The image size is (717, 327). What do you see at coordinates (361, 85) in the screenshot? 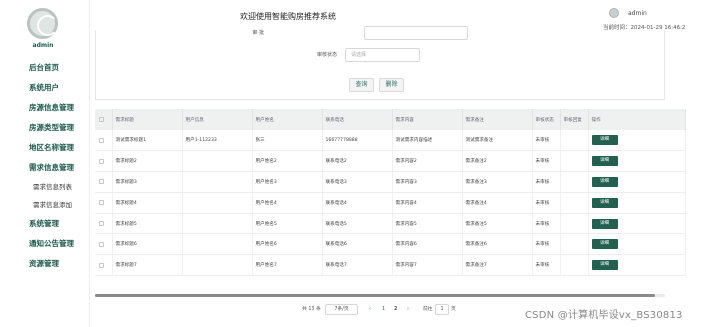
I see `search-button: 查询` at bounding box center [361, 85].